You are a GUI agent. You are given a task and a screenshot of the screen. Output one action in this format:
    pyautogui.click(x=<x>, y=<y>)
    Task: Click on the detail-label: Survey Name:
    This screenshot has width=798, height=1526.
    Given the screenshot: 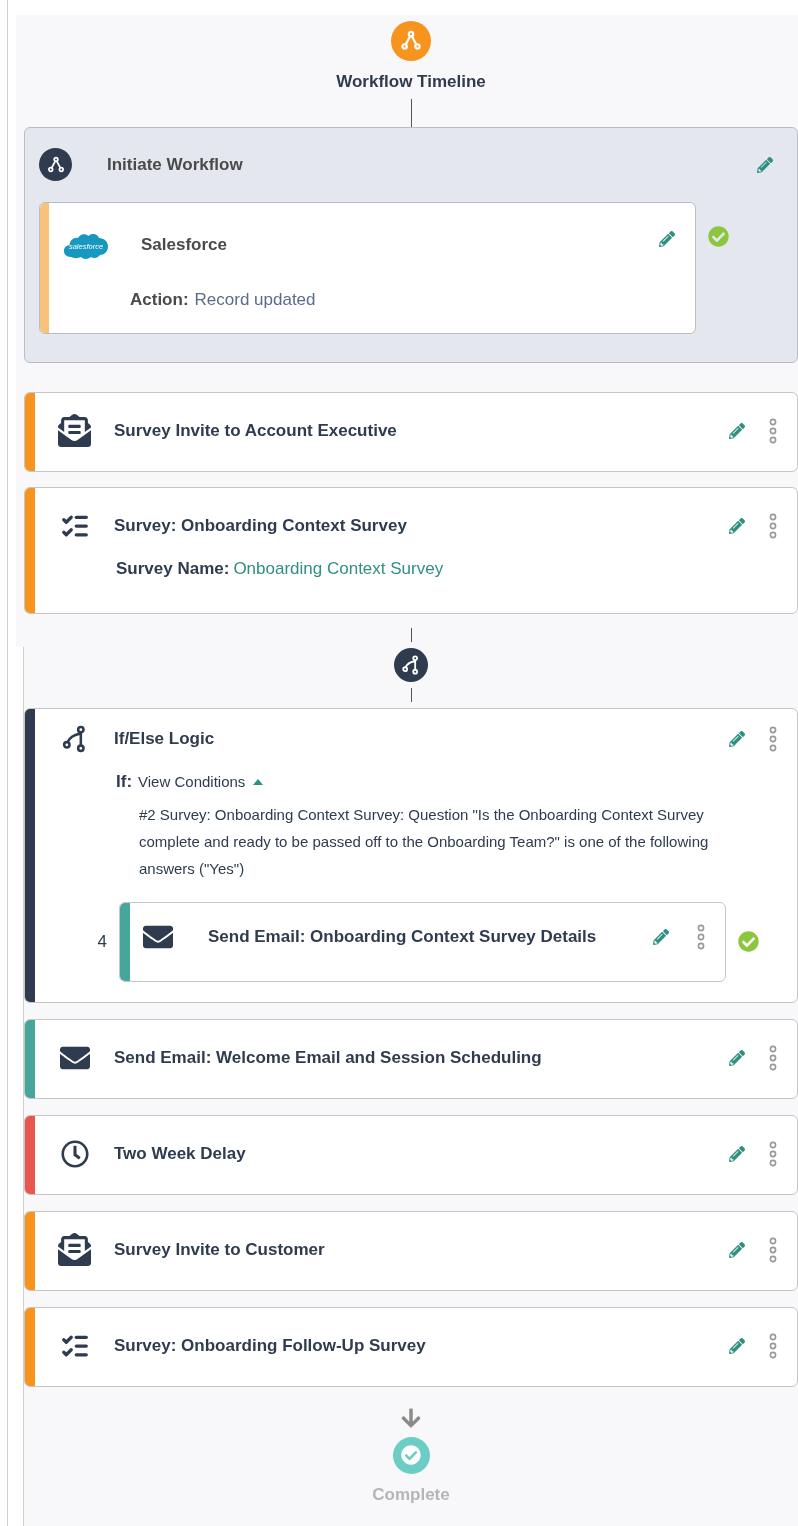 What is the action you would take?
    pyautogui.click(x=173, y=568)
    